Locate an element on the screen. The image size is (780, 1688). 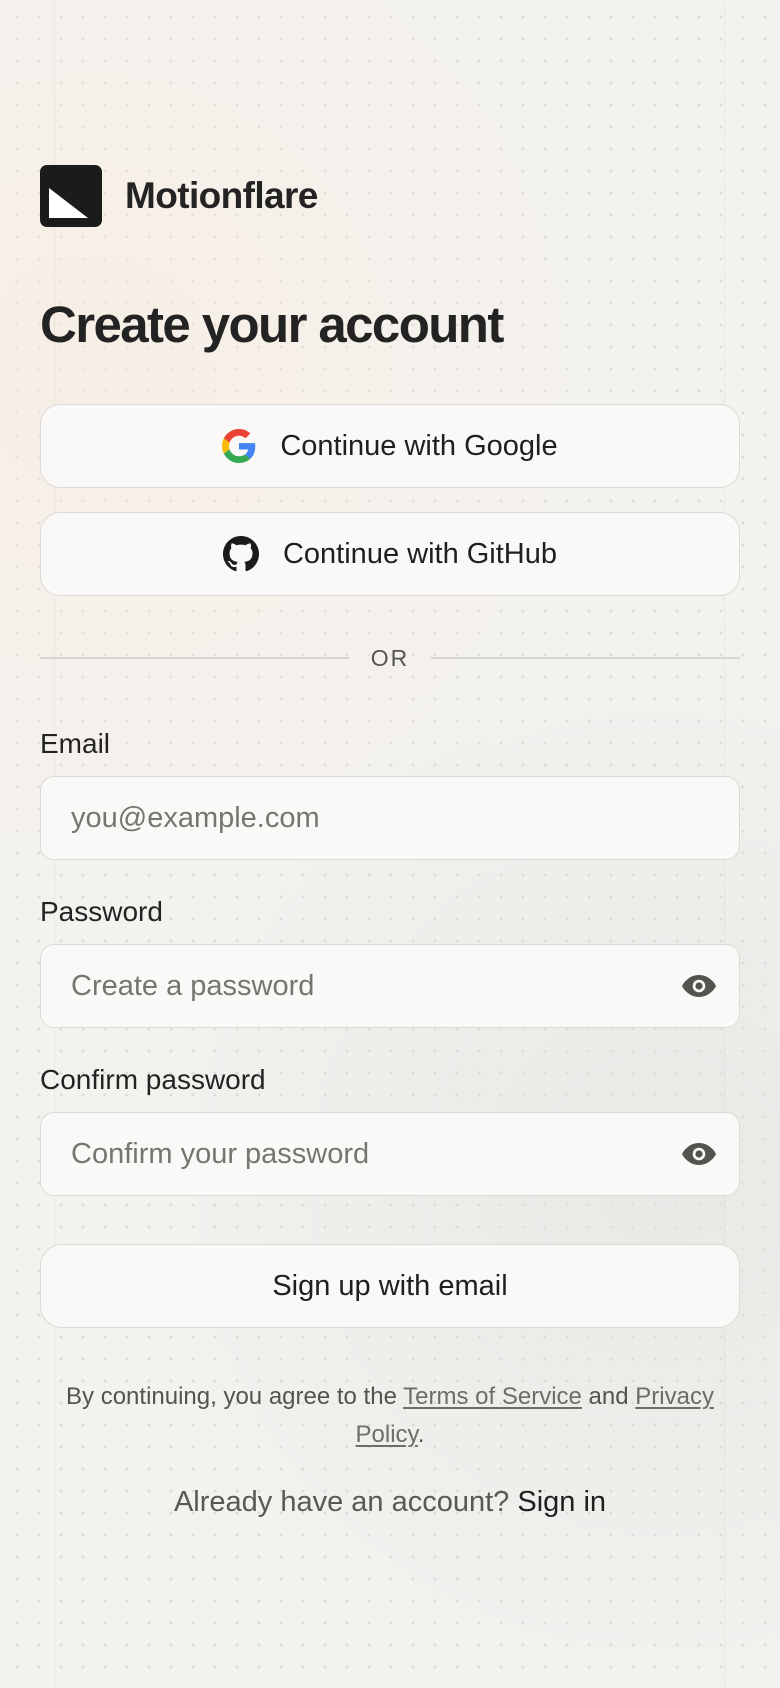
email-label: Email is located at coordinates (75, 743).